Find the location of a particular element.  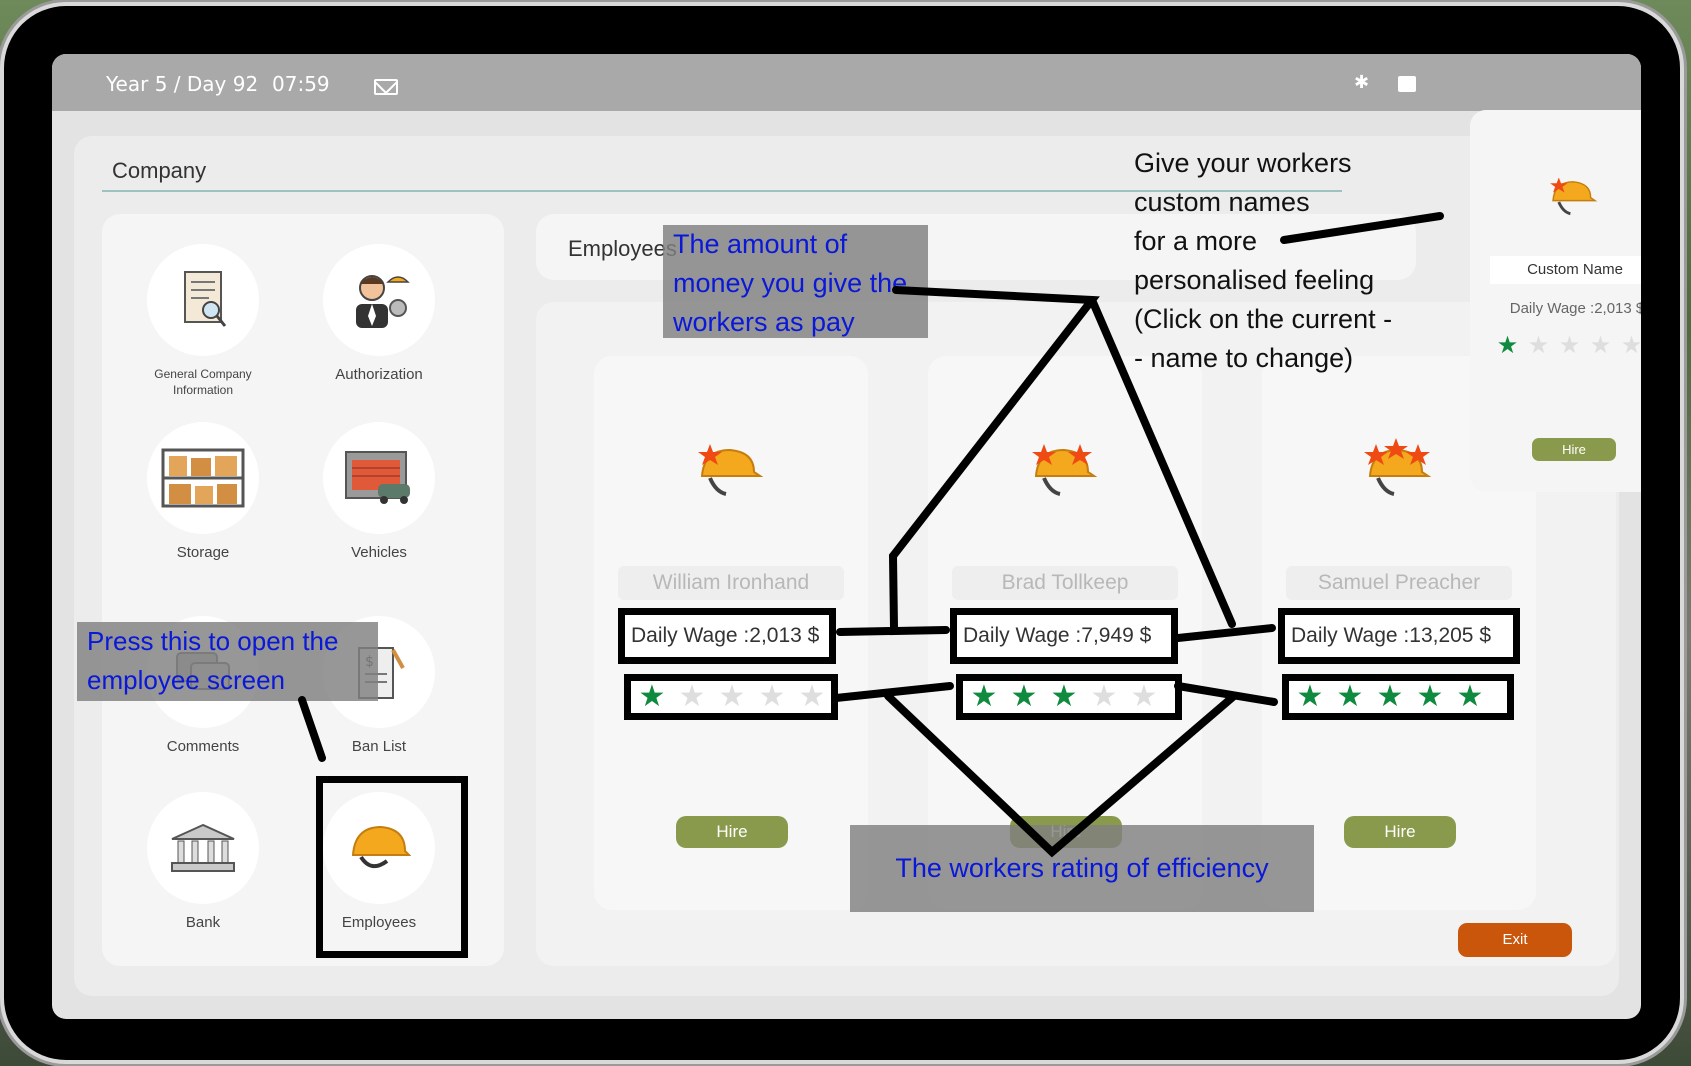

system-icon is located at coordinates (1407, 84).